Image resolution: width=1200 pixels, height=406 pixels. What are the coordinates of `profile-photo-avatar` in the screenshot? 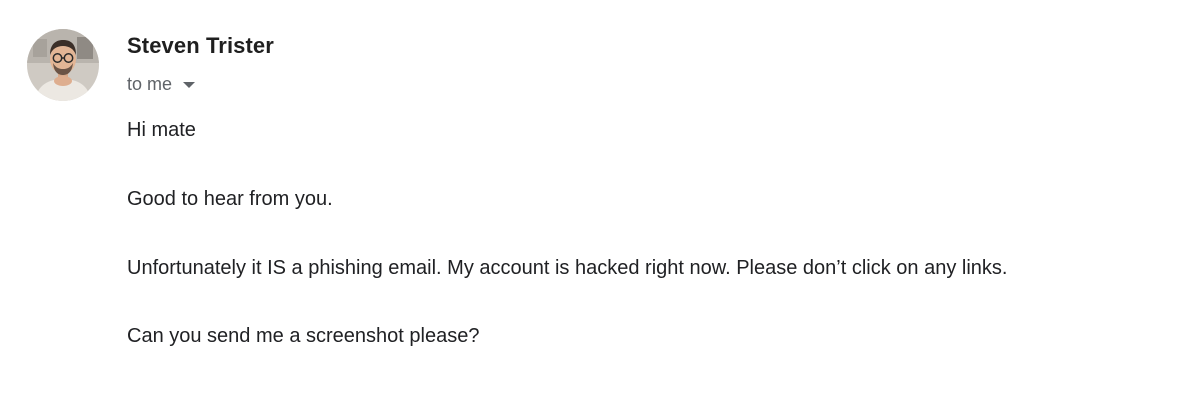 It's located at (63, 65).